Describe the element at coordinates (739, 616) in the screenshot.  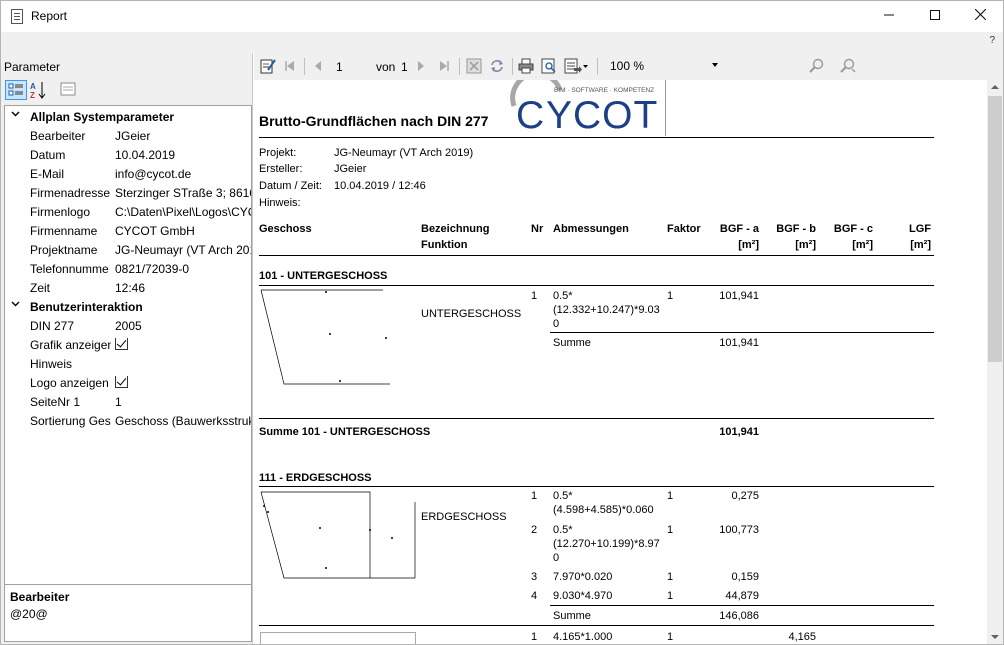
I see `summe-value: 146,086` at that location.